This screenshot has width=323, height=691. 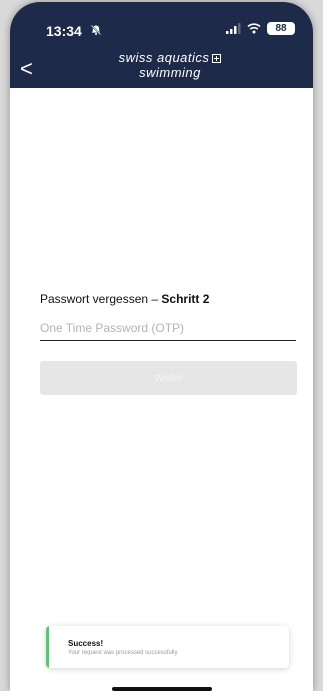 What do you see at coordinates (101, 299) in the screenshot?
I see `form-title-prefix: Passwort vergessen –` at bounding box center [101, 299].